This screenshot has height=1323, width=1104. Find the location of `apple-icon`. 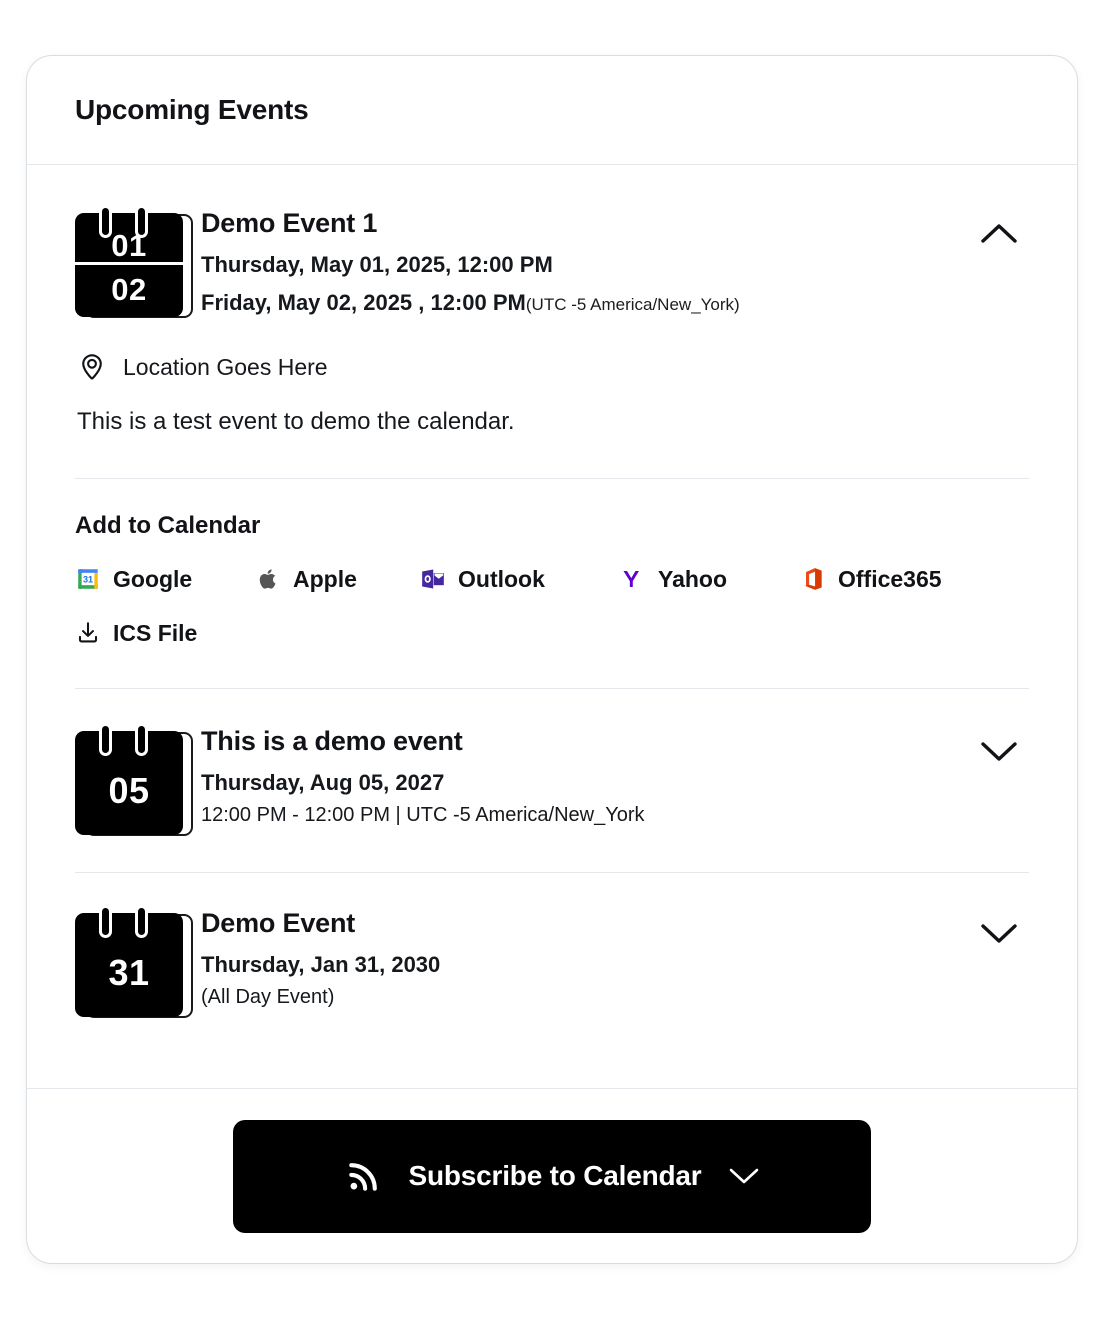

apple-icon is located at coordinates (267, 579).